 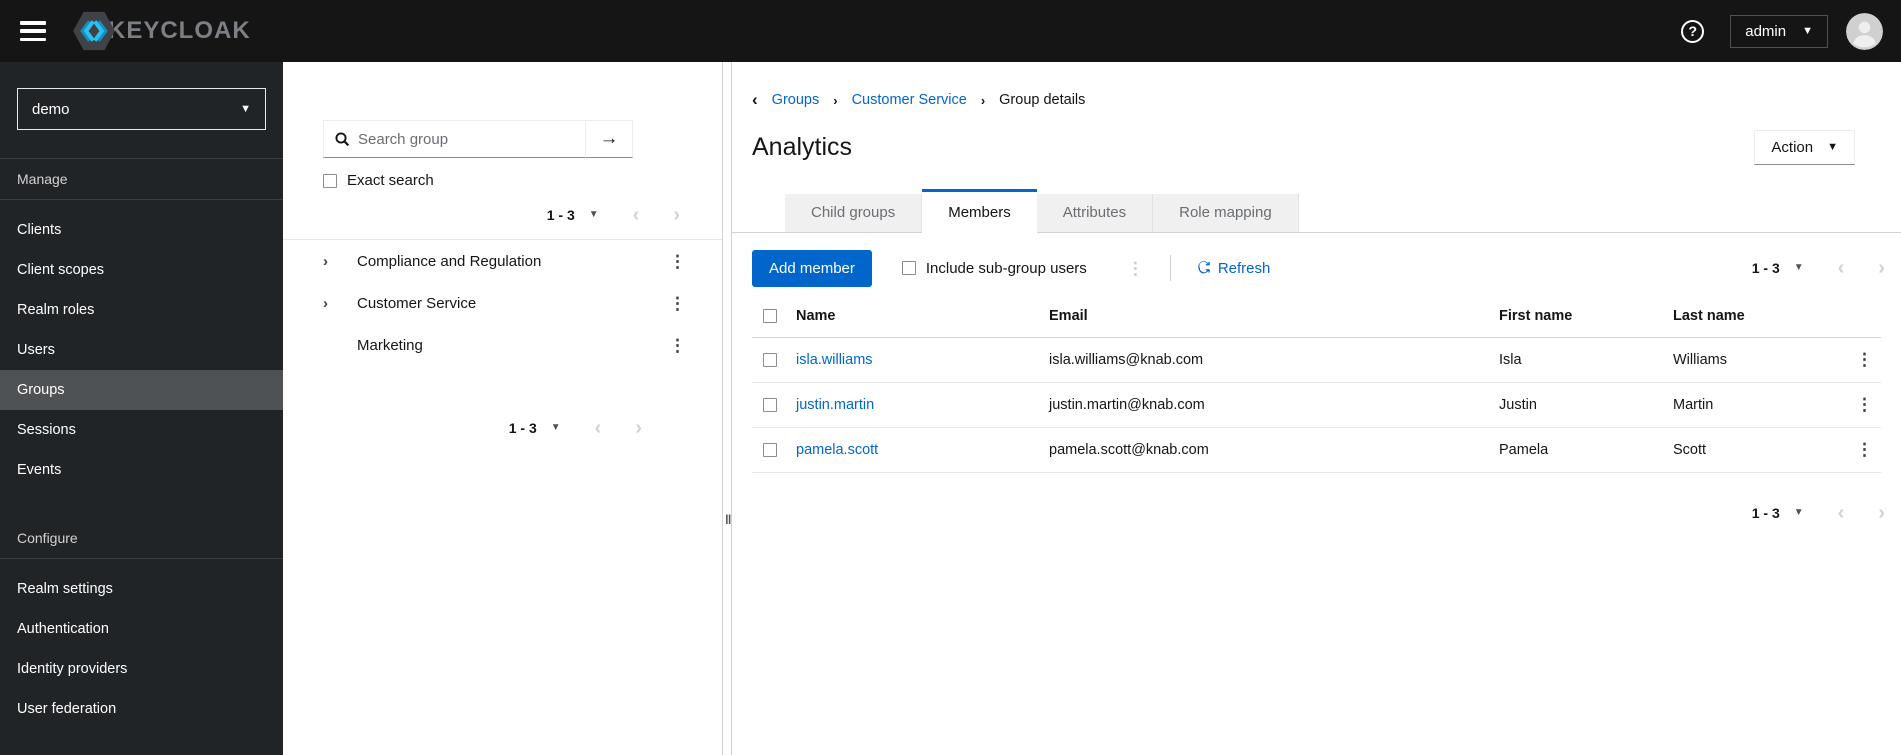 I want to click on member-name-link: justin.martin, so click(x=835, y=405).